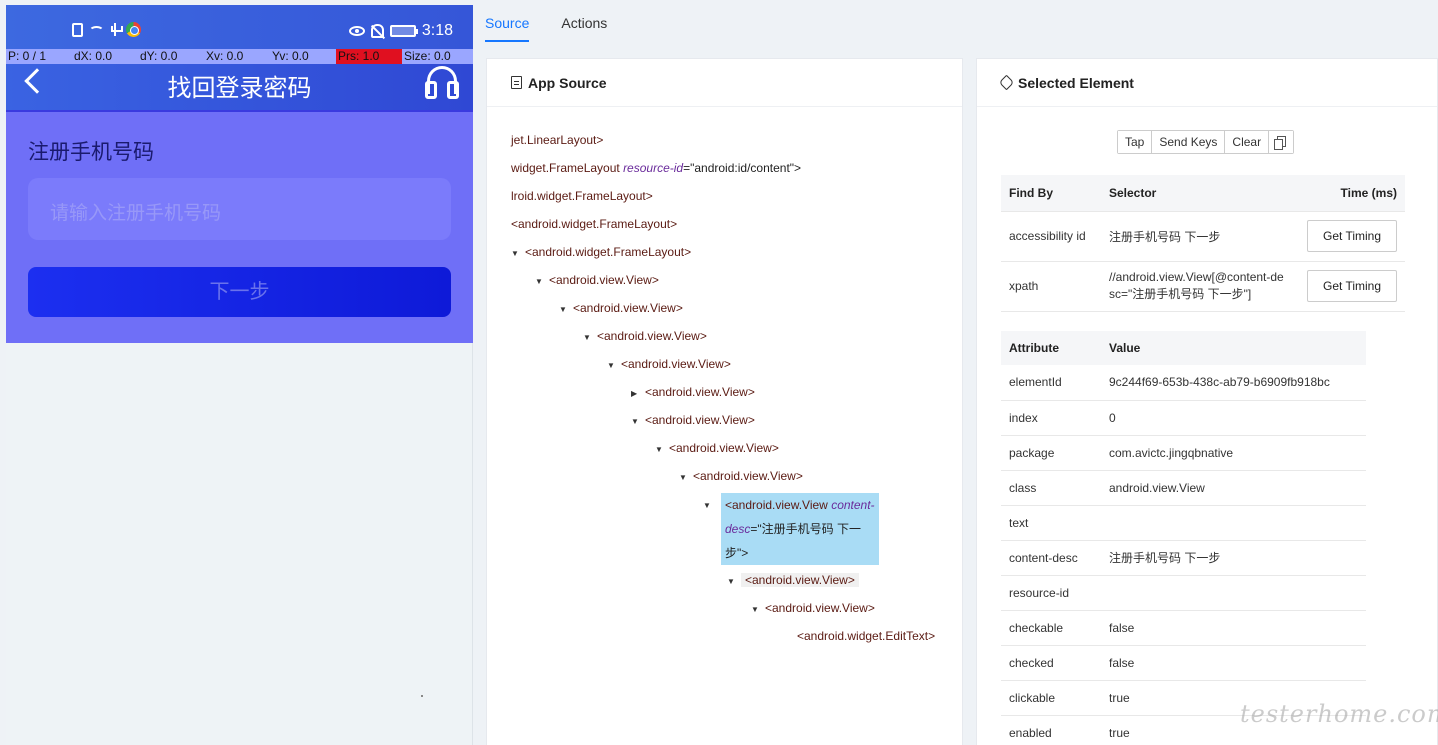 The width and height of the screenshot is (1438, 745). I want to click on wifi-icon, so click(96, 31).